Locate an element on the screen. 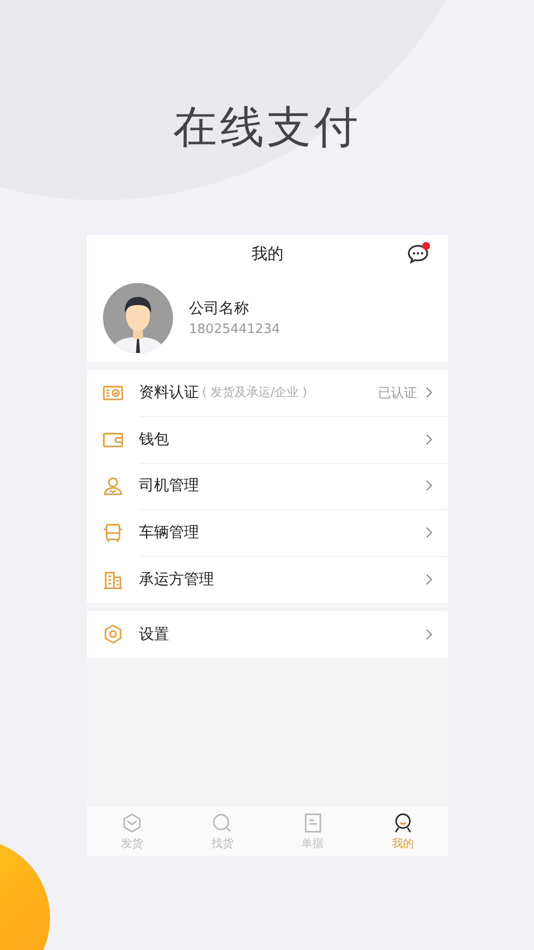  search-icon is located at coordinates (222, 823).